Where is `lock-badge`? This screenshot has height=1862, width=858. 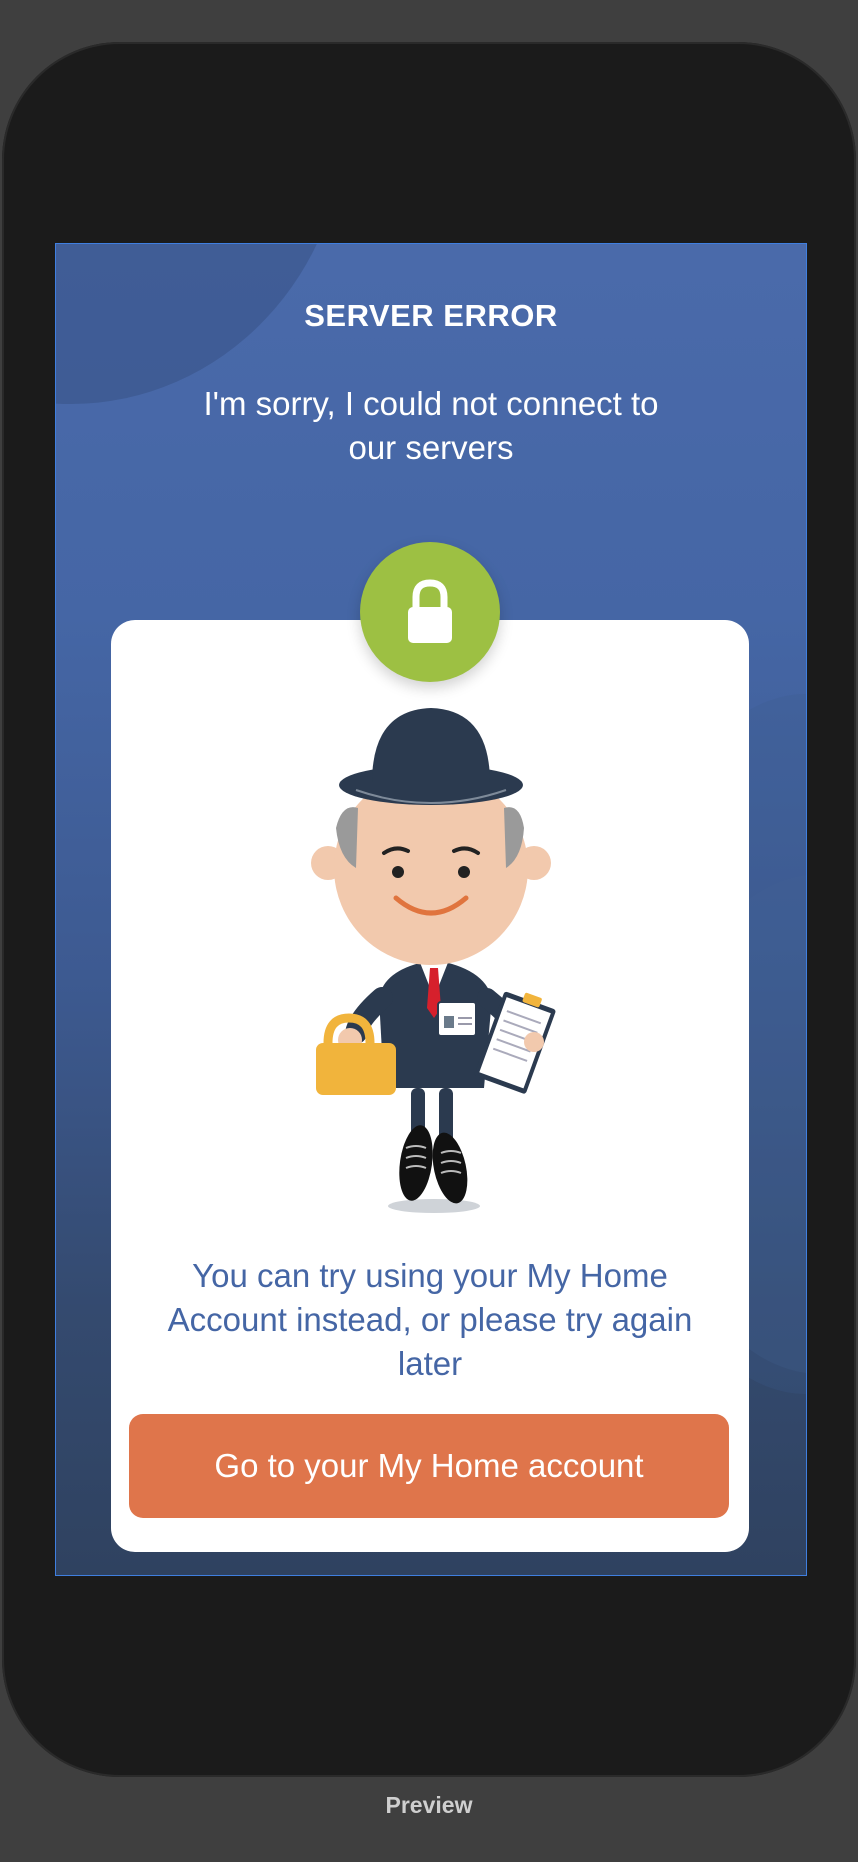
lock-badge is located at coordinates (430, 612).